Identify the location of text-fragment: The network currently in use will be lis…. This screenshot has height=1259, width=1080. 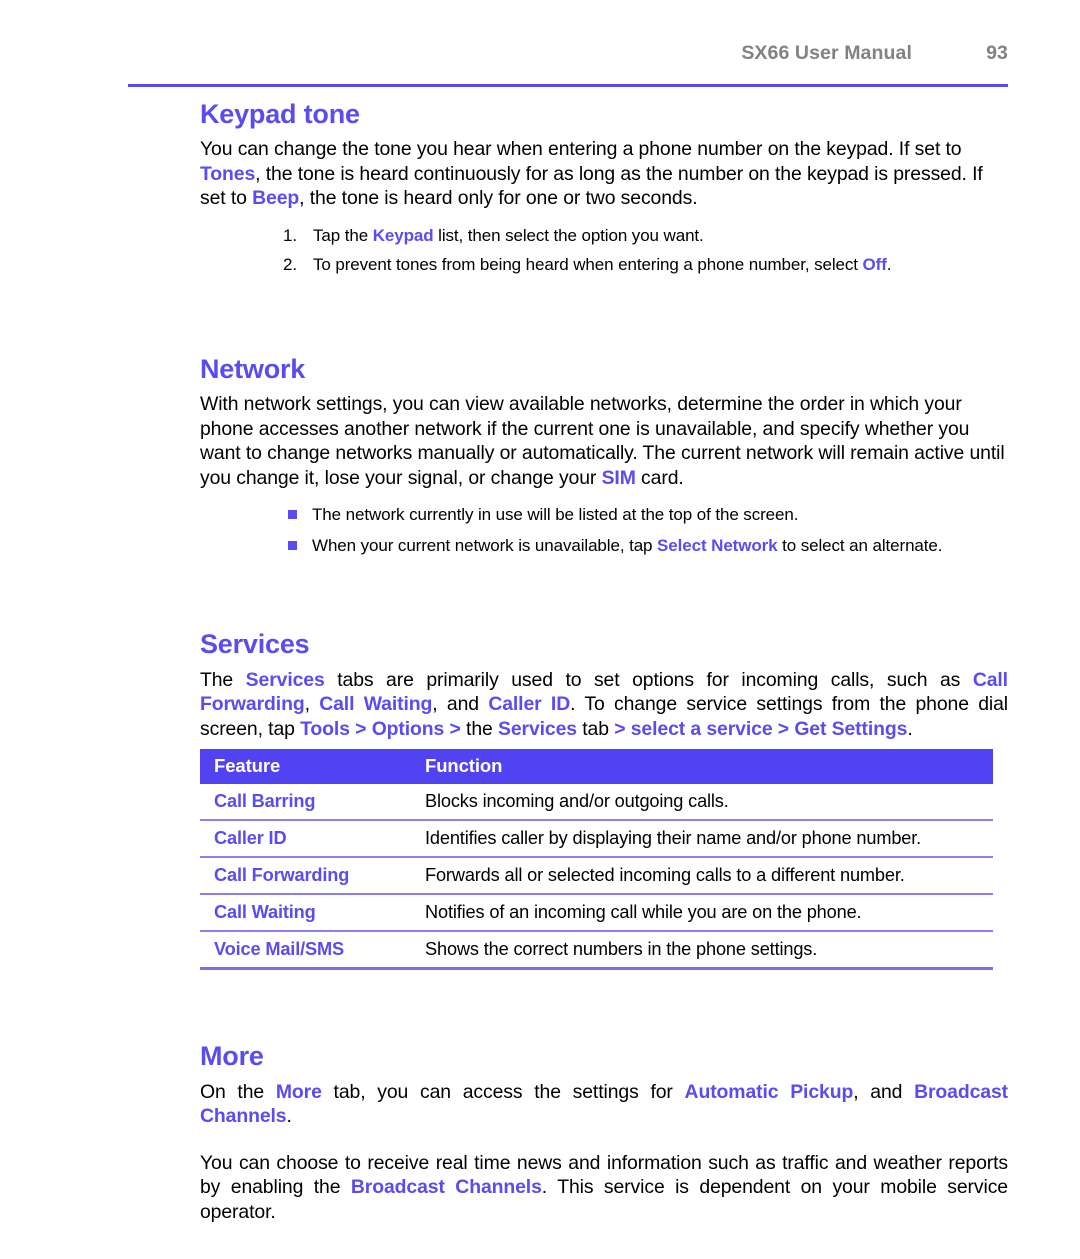
(555, 515).